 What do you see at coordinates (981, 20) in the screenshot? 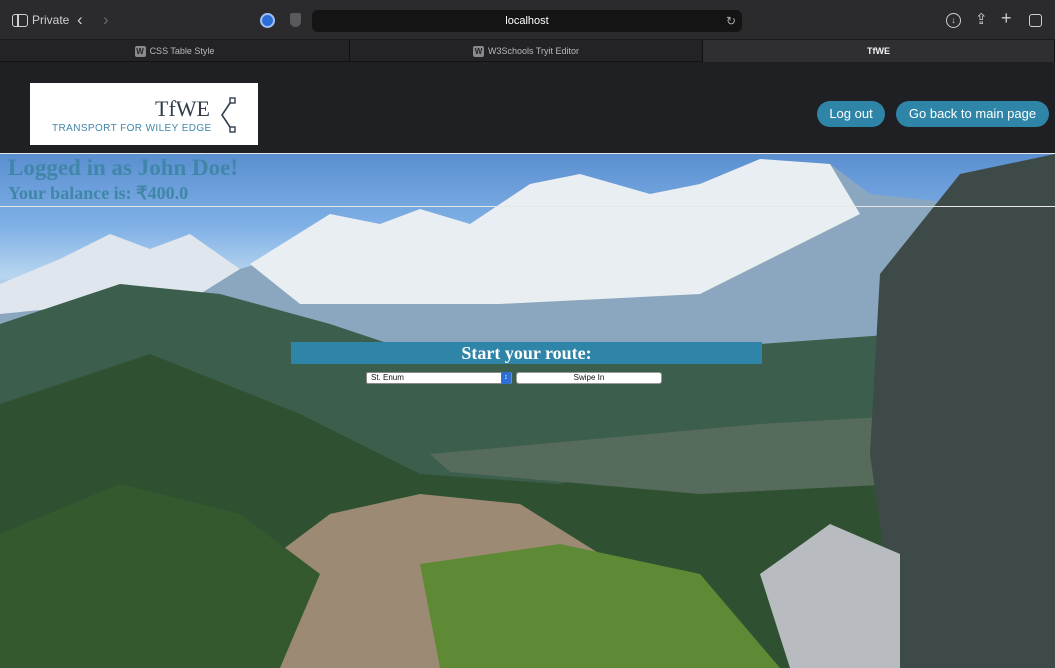
I see `share-icon: ⇪` at bounding box center [981, 20].